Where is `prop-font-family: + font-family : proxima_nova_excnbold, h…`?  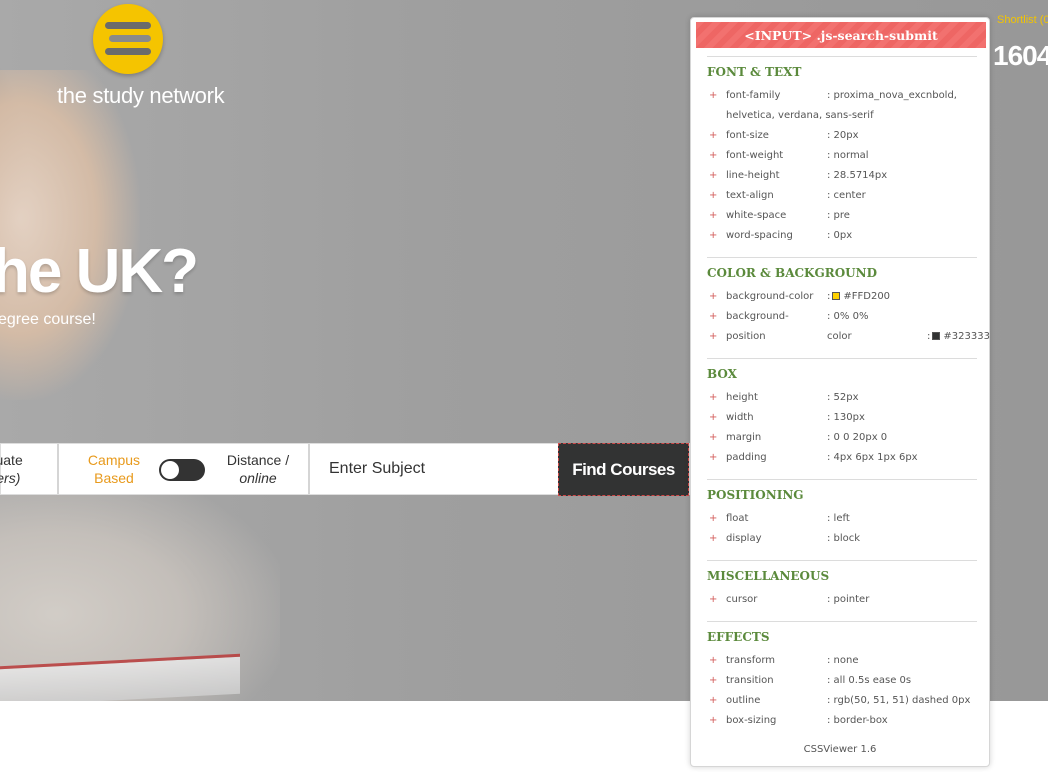
prop-font-family: + font-family : proxima_nova_excnbold, h… is located at coordinates (842, 106).